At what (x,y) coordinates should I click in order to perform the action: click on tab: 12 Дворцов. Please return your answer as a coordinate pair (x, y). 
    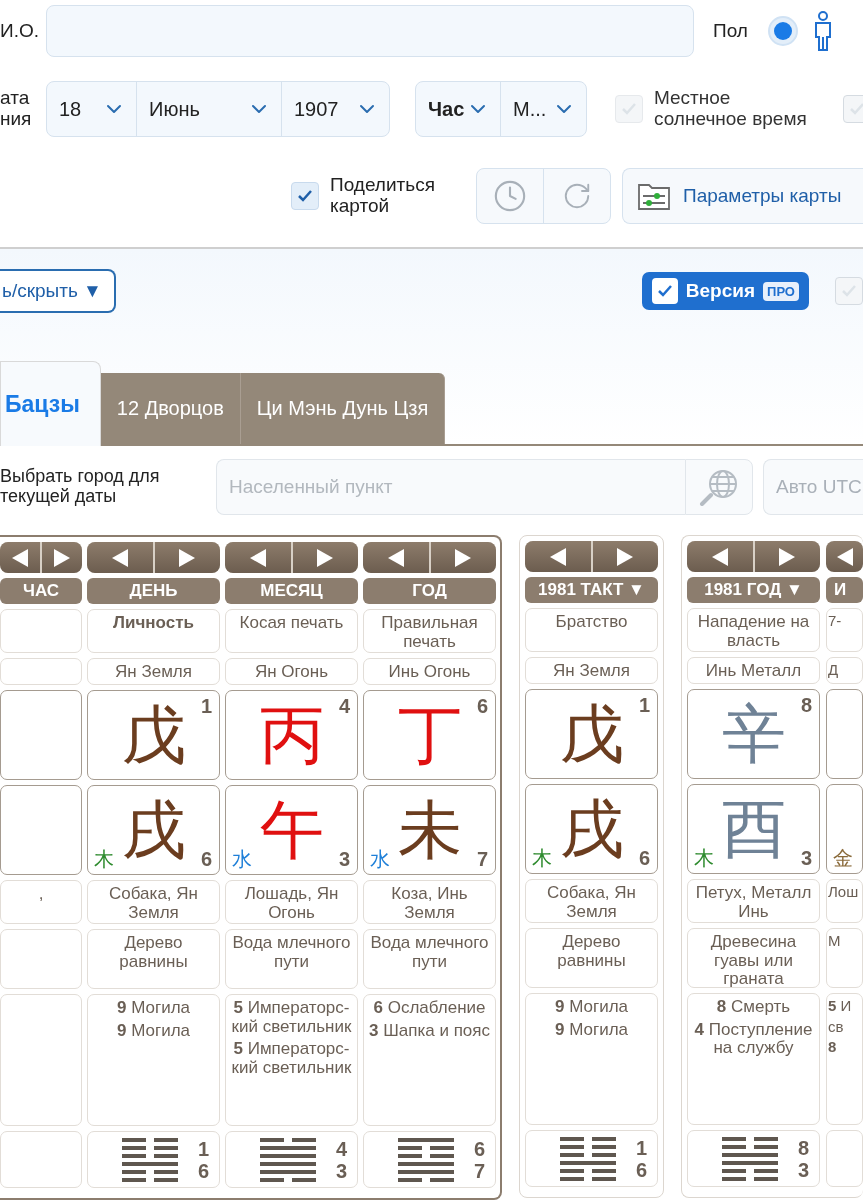
    Looking at the image, I should click on (170, 408).